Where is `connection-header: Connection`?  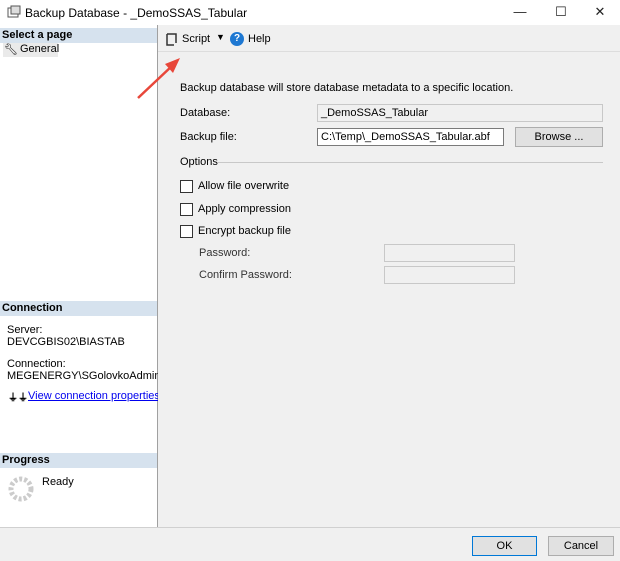 connection-header: Connection is located at coordinates (78, 308).